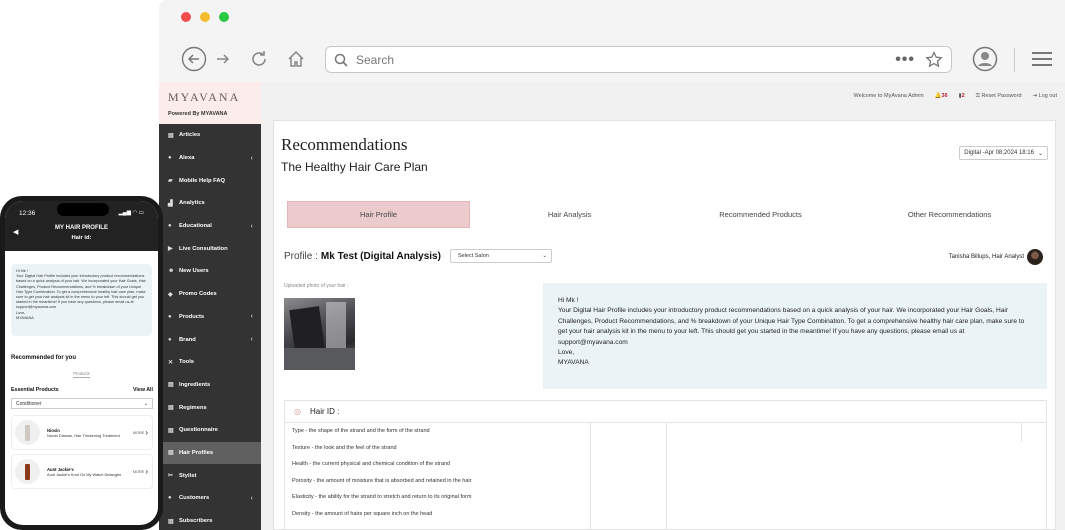 This screenshot has height=530, width=1065. What do you see at coordinates (473, 256) in the screenshot?
I see `salon-select-value: Select Salon` at bounding box center [473, 256].